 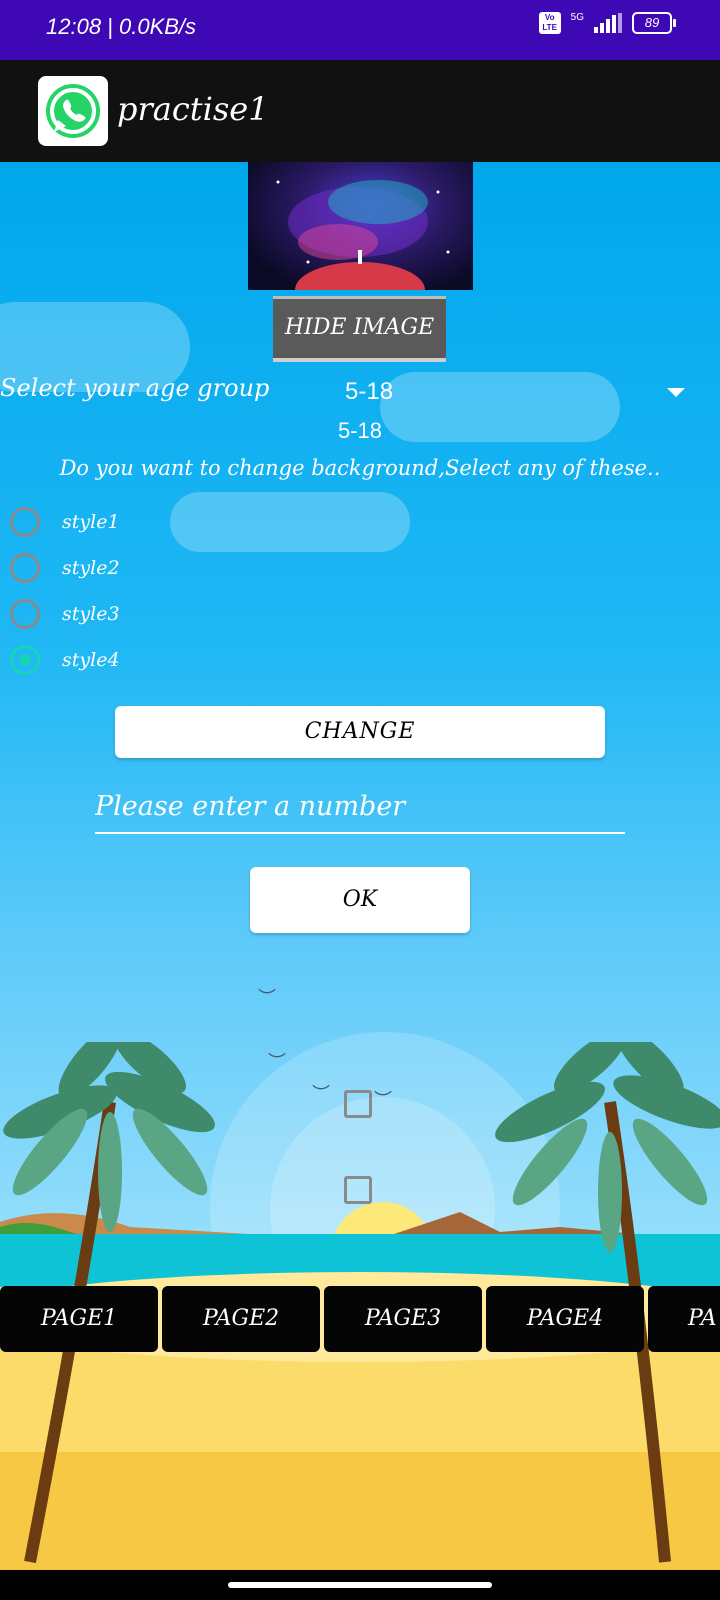 What do you see at coordinates (360, 111) in the screenshot?
I see `app-bar: practise1` at bounding box center [360, 111].